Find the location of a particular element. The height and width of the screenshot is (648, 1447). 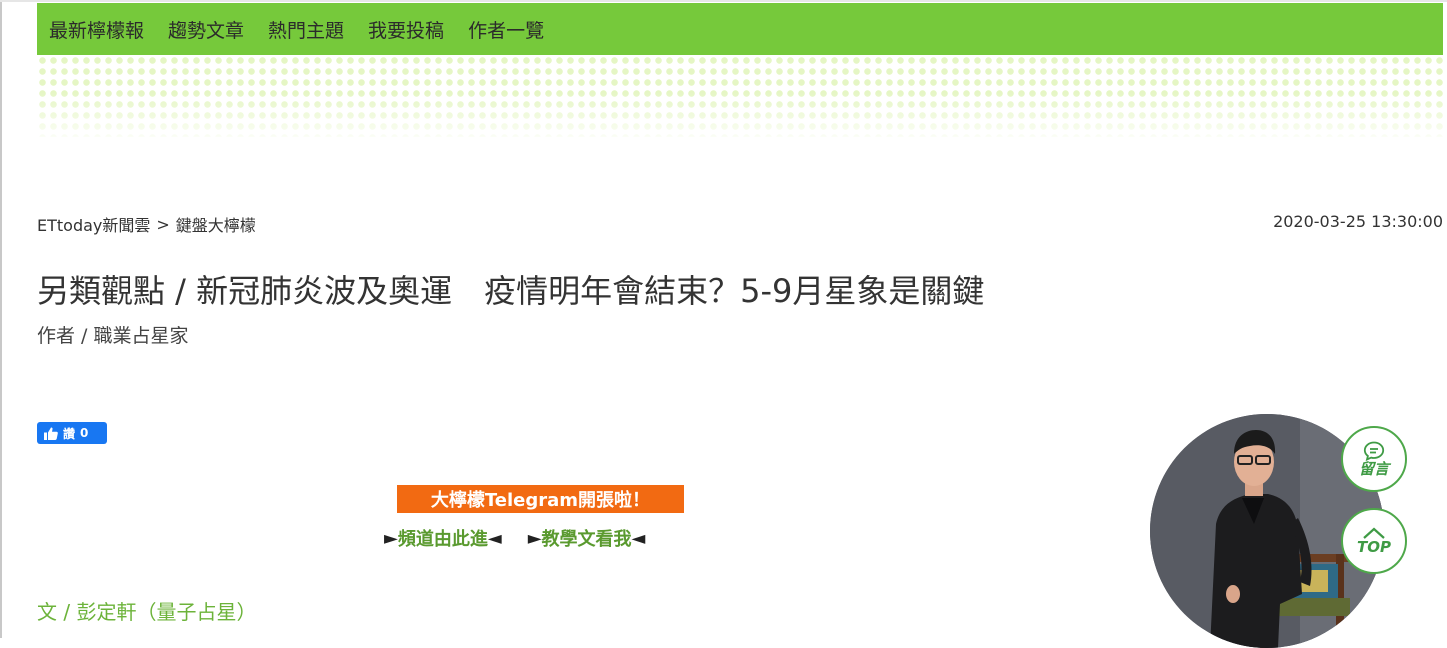

article-title: 另類觀點 / 新冠肺炎波及奧運 疫情明年會結束？5-9月星象是關鍵 is located at coordinates (511, 291).